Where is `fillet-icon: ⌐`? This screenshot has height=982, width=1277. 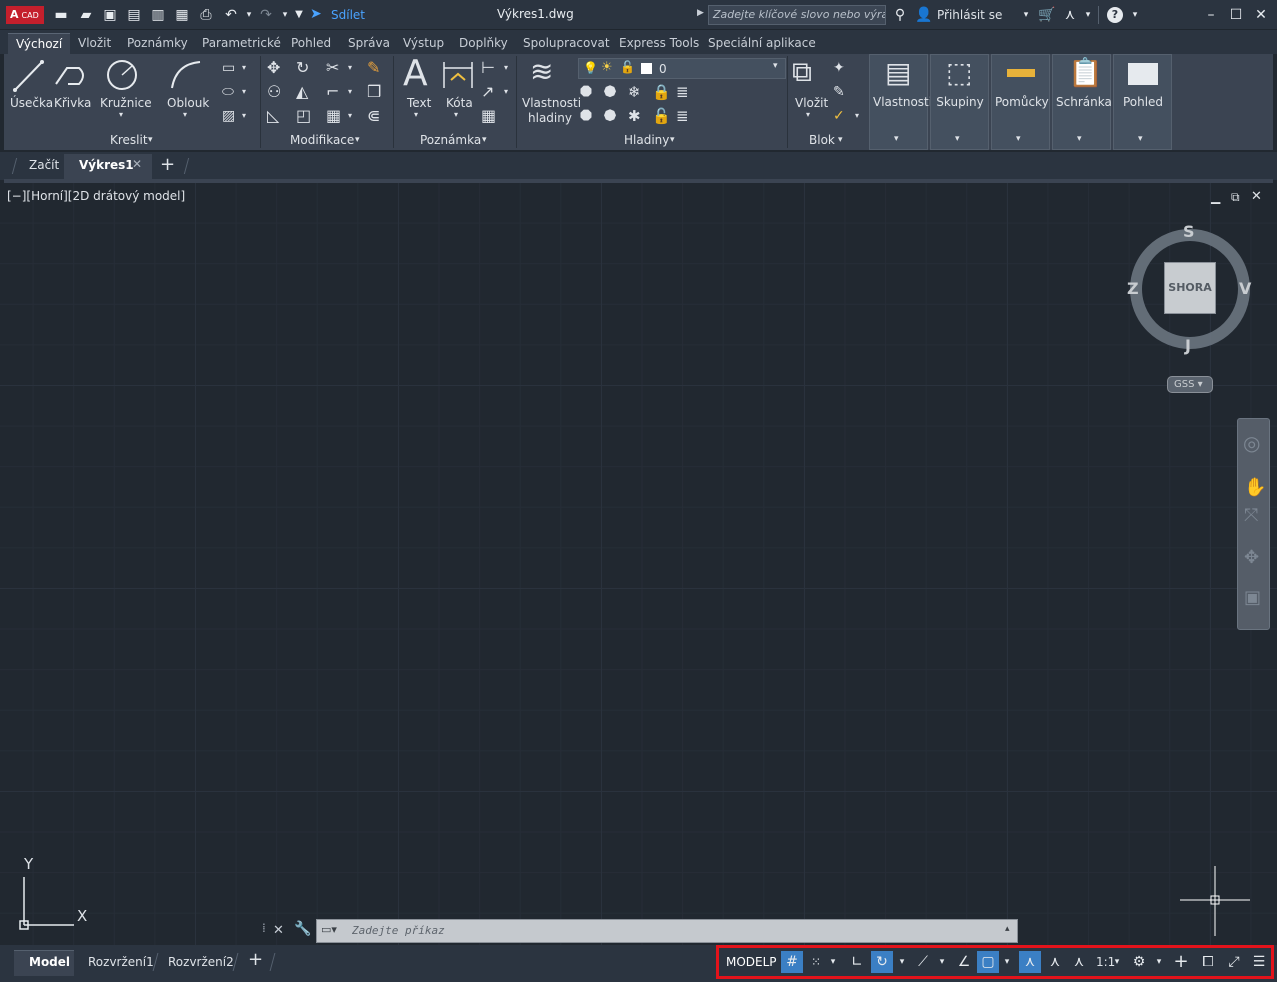 fillet-icon: ⌐ is located at coordinates (332, 92).